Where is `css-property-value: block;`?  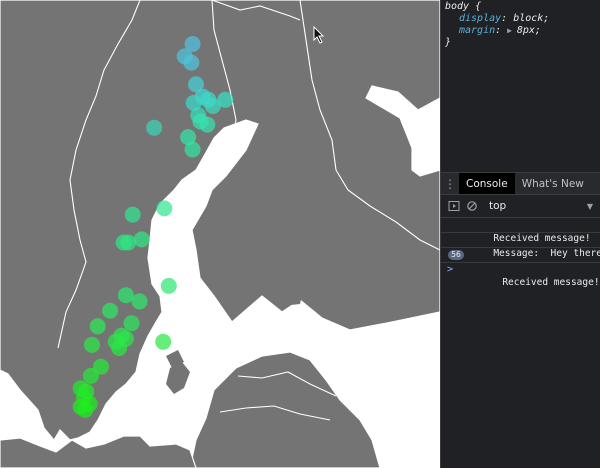 css-property-value: block; is located at coordinates (531, 18).